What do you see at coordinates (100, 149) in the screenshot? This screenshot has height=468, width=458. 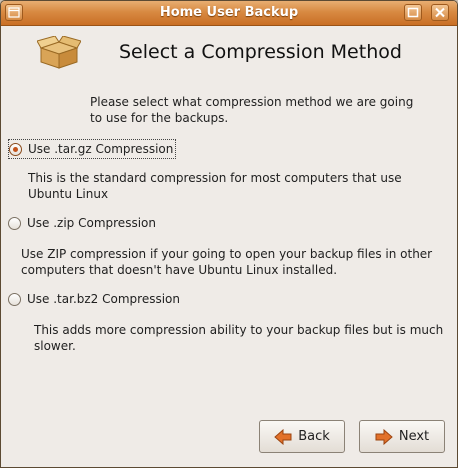 I see `option-tar-gz-label: Use .tar.gz Compression` at bounding box center [100, 149].